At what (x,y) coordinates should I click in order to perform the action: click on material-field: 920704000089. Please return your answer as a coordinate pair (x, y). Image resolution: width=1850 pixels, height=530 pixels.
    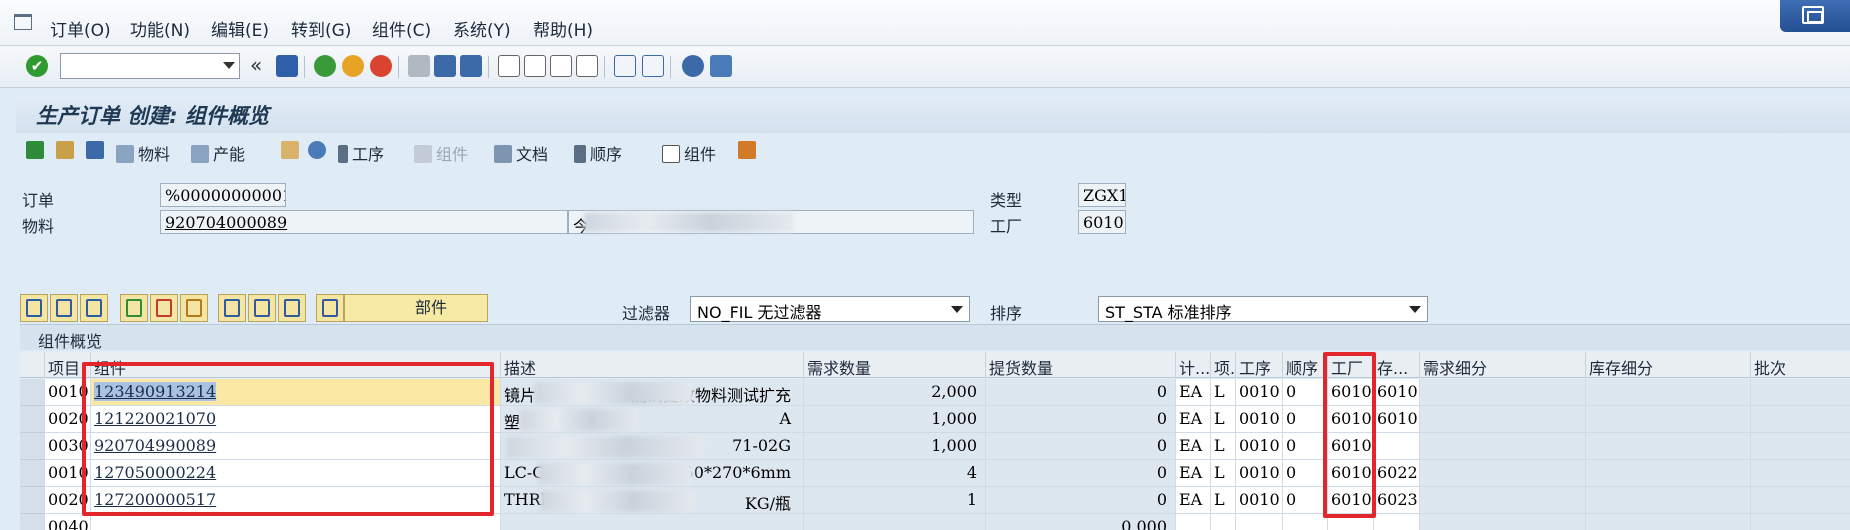
    Looking at the image, I should click on (364, 222).